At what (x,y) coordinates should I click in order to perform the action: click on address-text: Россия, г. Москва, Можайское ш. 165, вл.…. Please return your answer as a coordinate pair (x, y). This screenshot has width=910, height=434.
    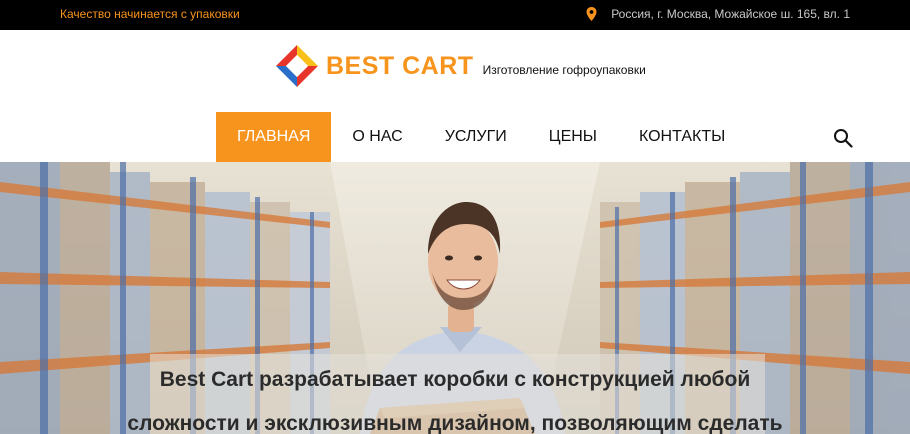
    Looking at the image, I should click on (730, 14).